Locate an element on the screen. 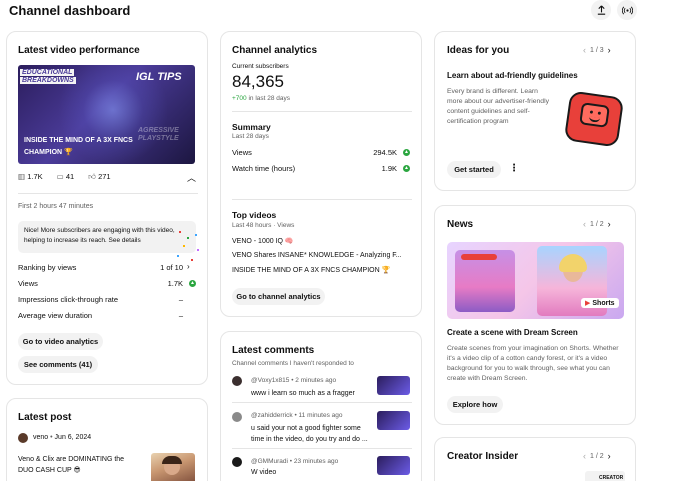 This screenshot has height=481, width=680. news-image-pill is located at coordinates (479, 257).